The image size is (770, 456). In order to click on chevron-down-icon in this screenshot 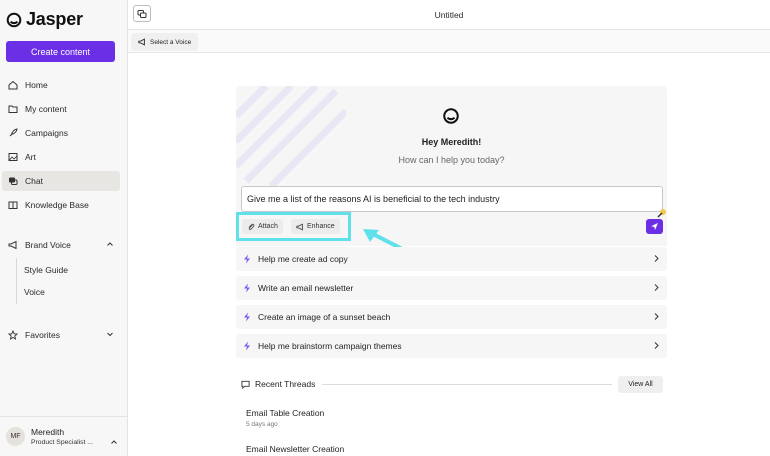, I will do `click(110, 335)`.